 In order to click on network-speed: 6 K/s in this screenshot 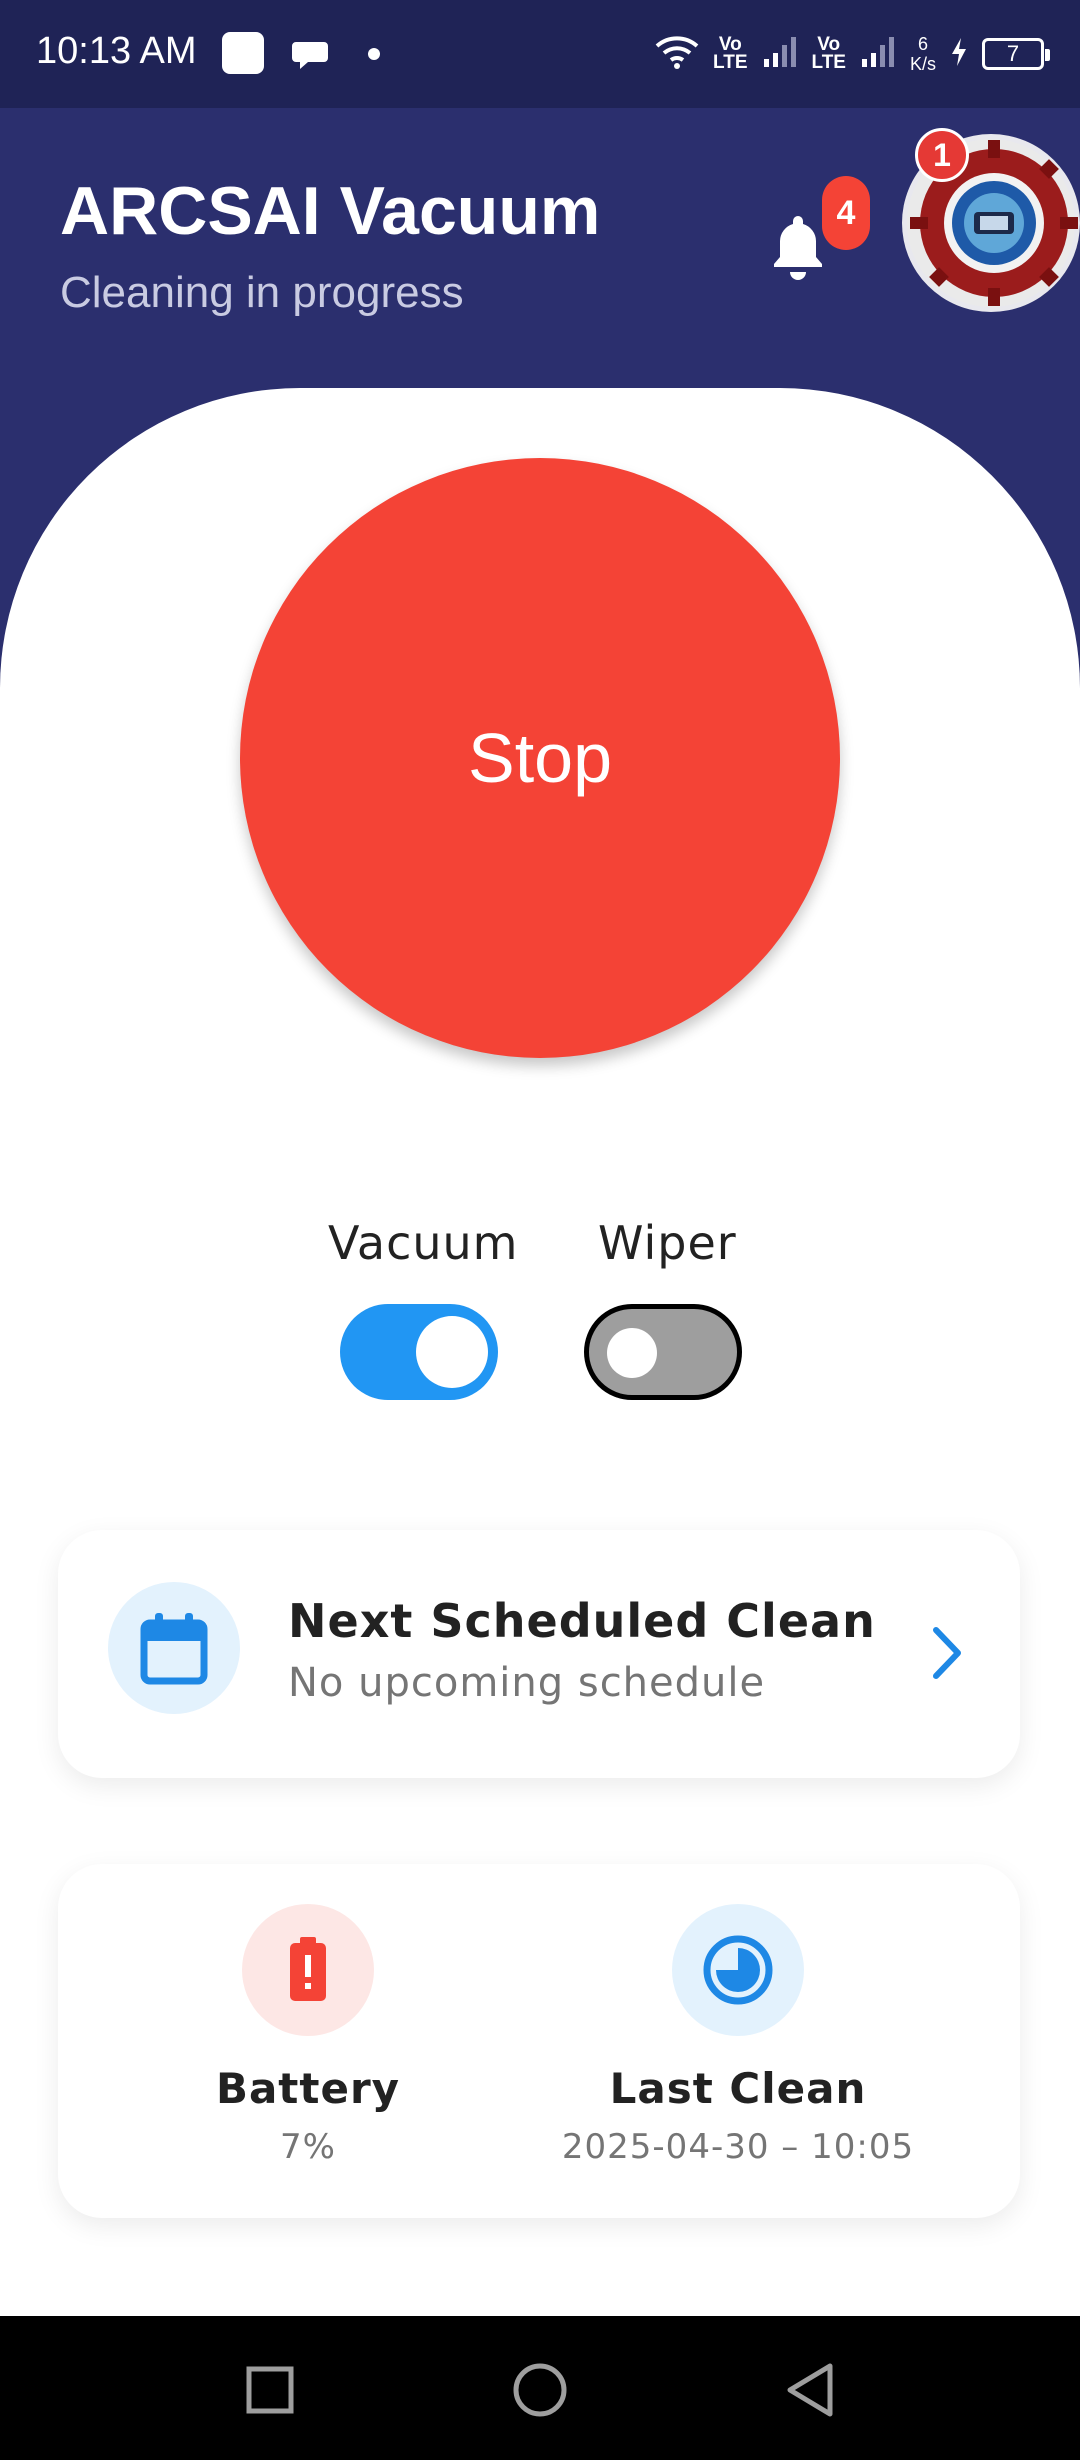, I will do `click(922, 54)`.